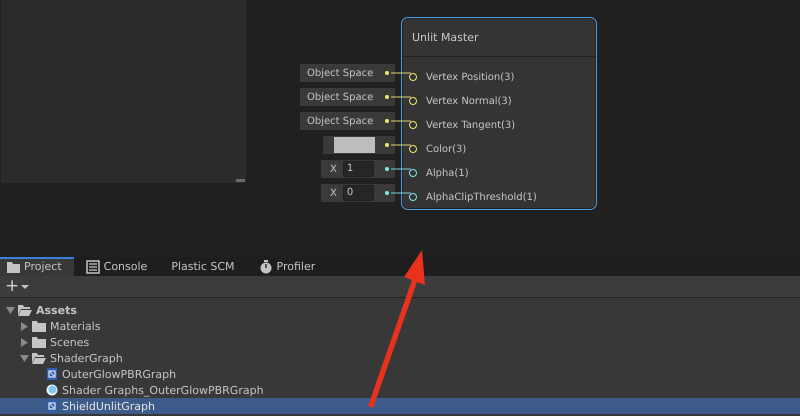  Describe the element at coordinates (400, 310) in the screenshot. I see `tree-item: Assets` at that location.